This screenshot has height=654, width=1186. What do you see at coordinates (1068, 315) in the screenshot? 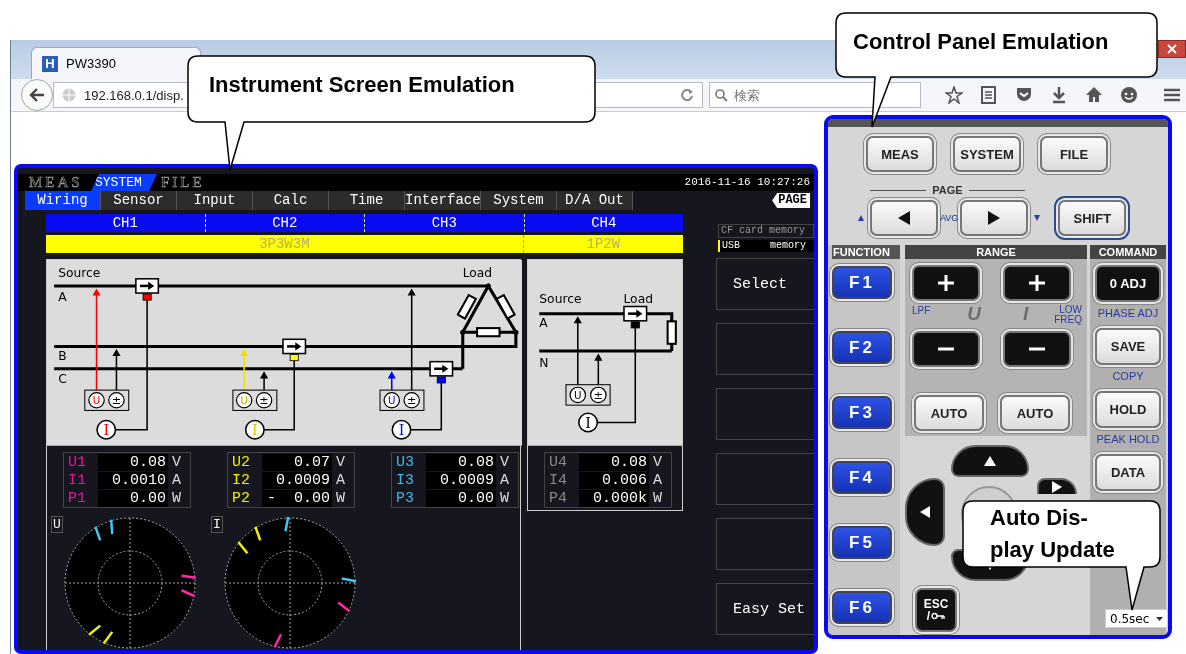
I see `low-freq-label: LOW FREQ` at bounding box center [1068, 315].